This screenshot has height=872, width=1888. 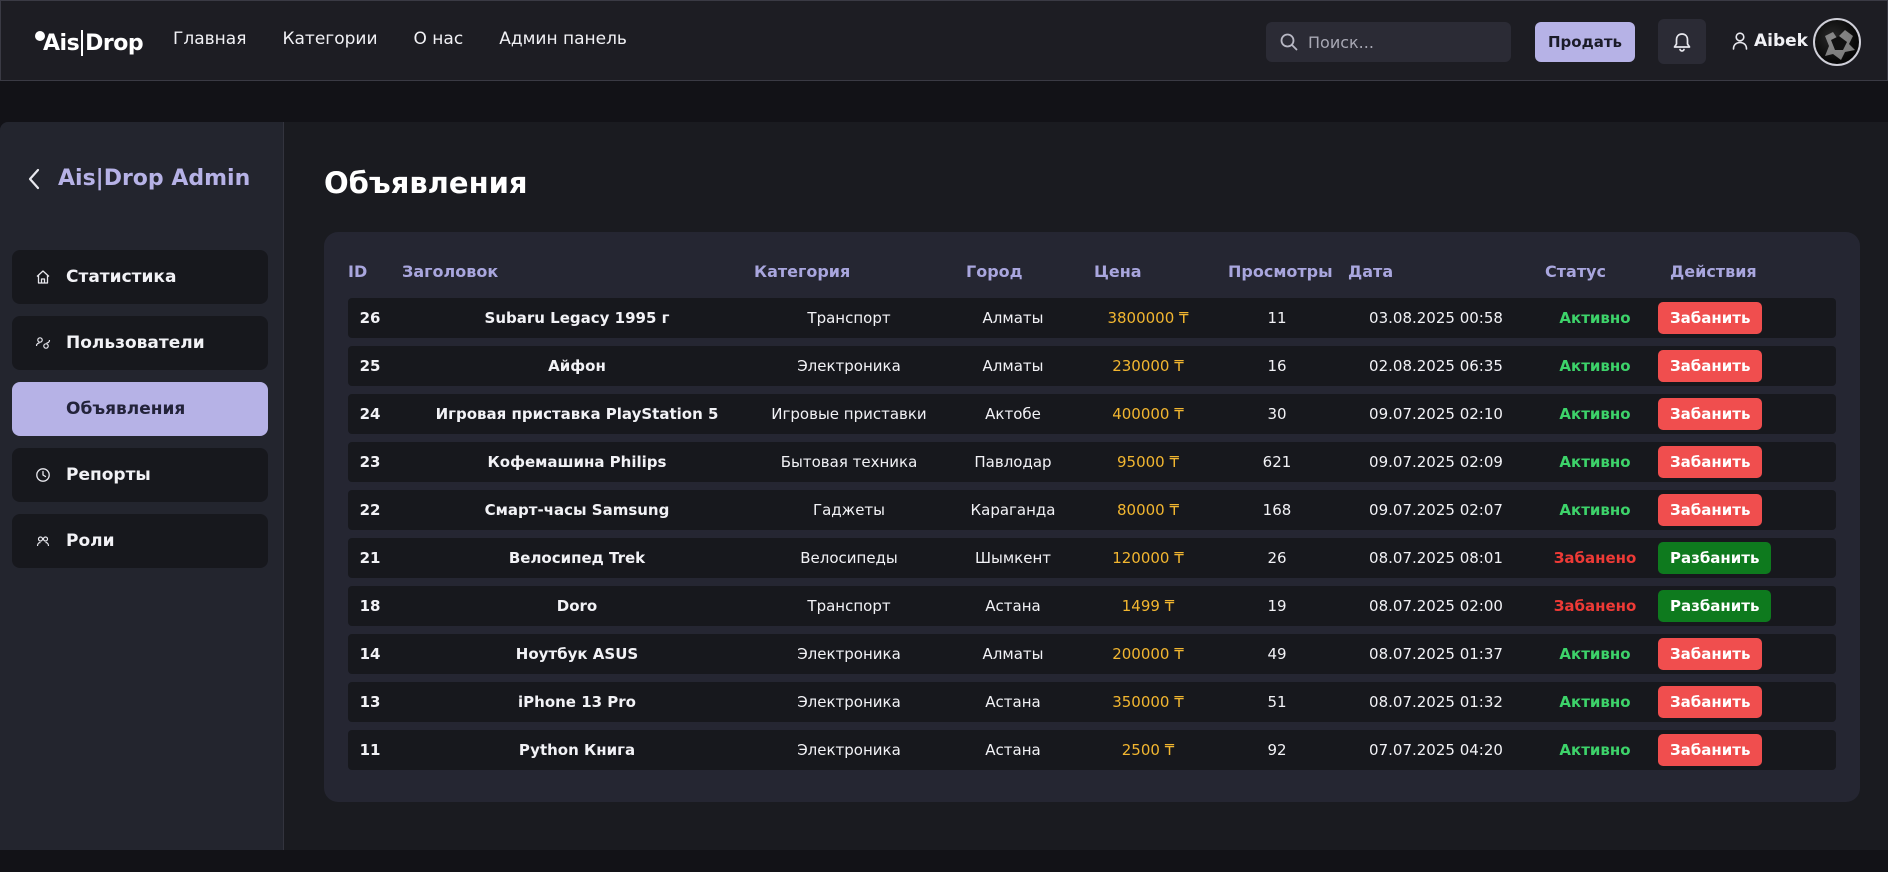 I want to click on sidebar-header: Ais|Drop Admin, so click(x=139, y=178).